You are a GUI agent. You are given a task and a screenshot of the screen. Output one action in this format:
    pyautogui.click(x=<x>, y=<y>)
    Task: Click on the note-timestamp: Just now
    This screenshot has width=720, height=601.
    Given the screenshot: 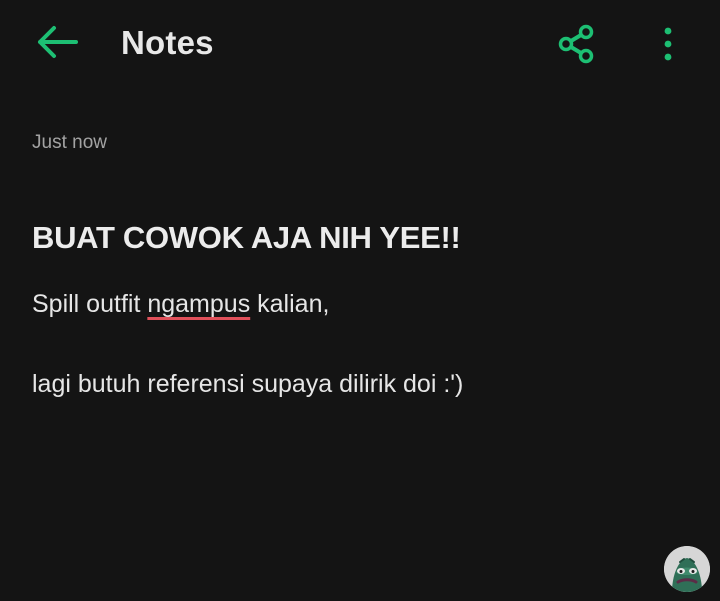 What is the action you would take?
    pyautogui.click(x=69, y=142)
    